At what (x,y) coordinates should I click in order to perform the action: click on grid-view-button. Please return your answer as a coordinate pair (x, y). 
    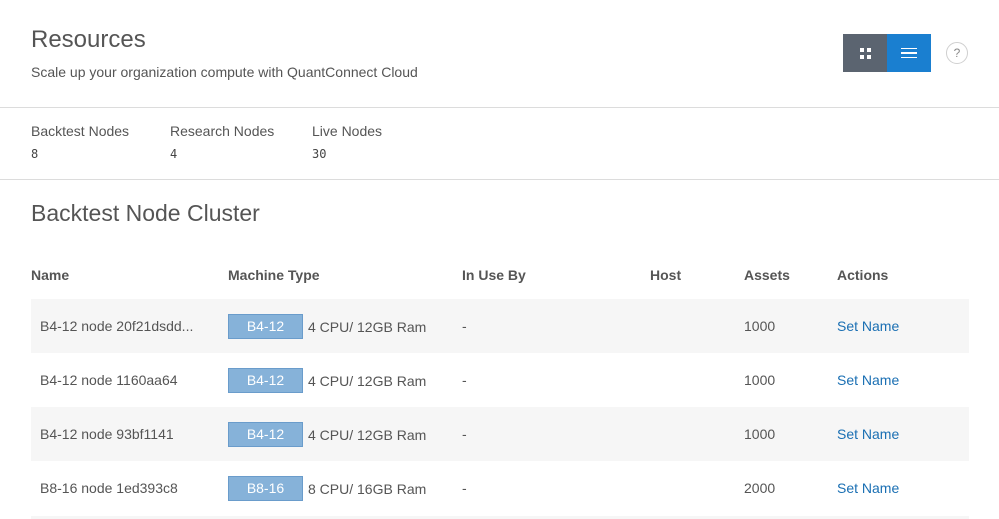
    Looking at the image, I should click on (865, 53).